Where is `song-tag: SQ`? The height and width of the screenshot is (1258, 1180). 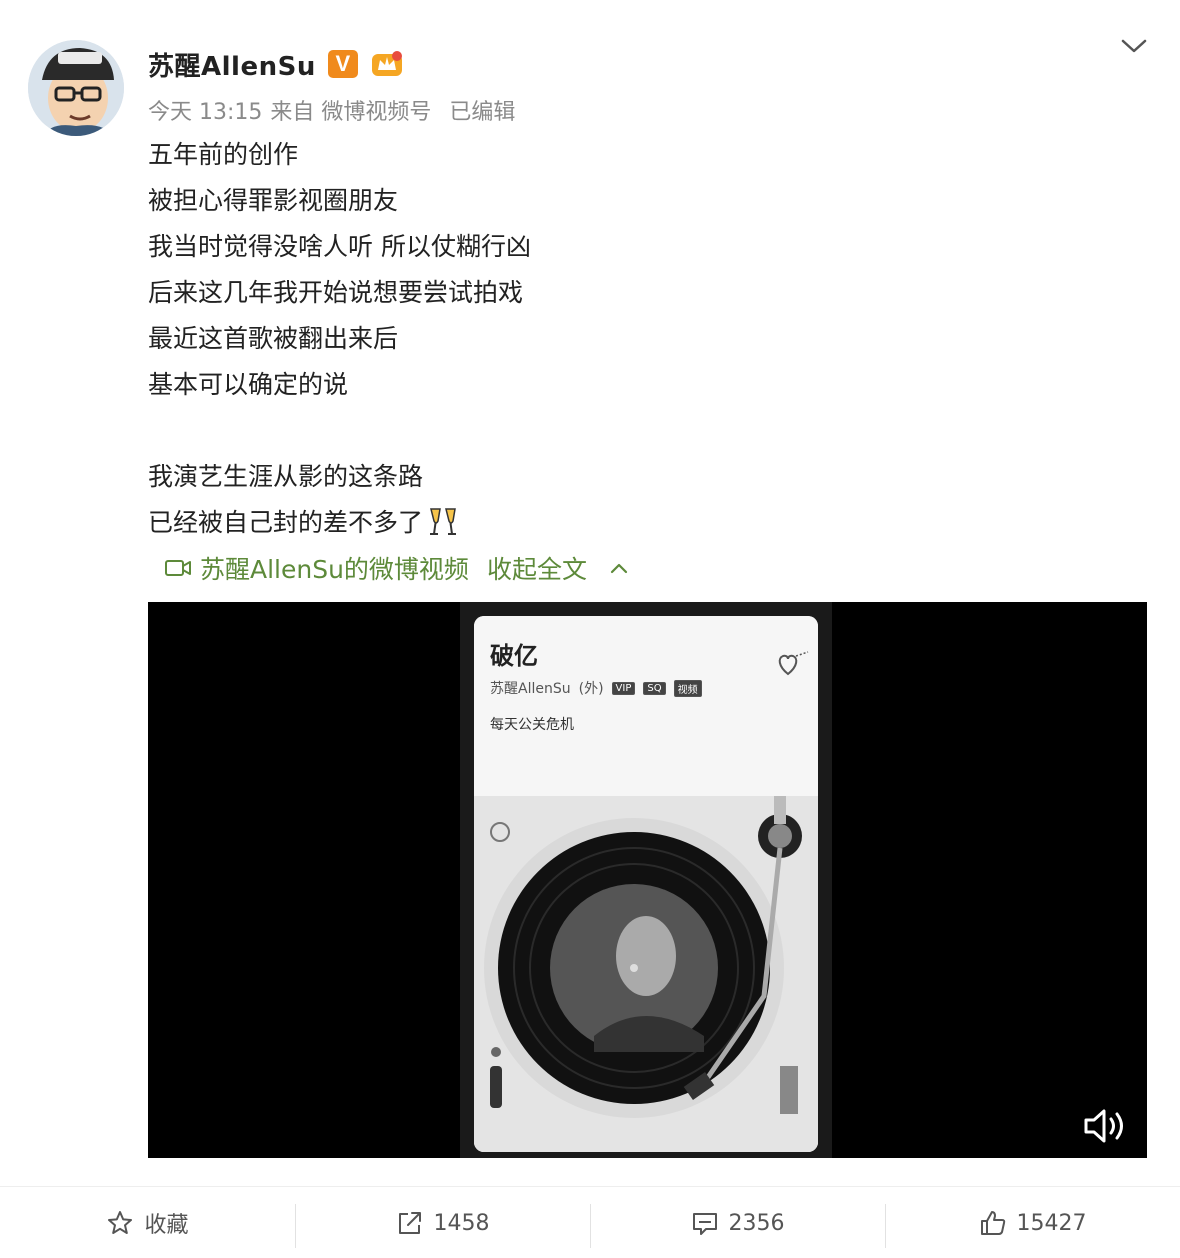 song-tag: SQ is located at coordinates (654, 688).